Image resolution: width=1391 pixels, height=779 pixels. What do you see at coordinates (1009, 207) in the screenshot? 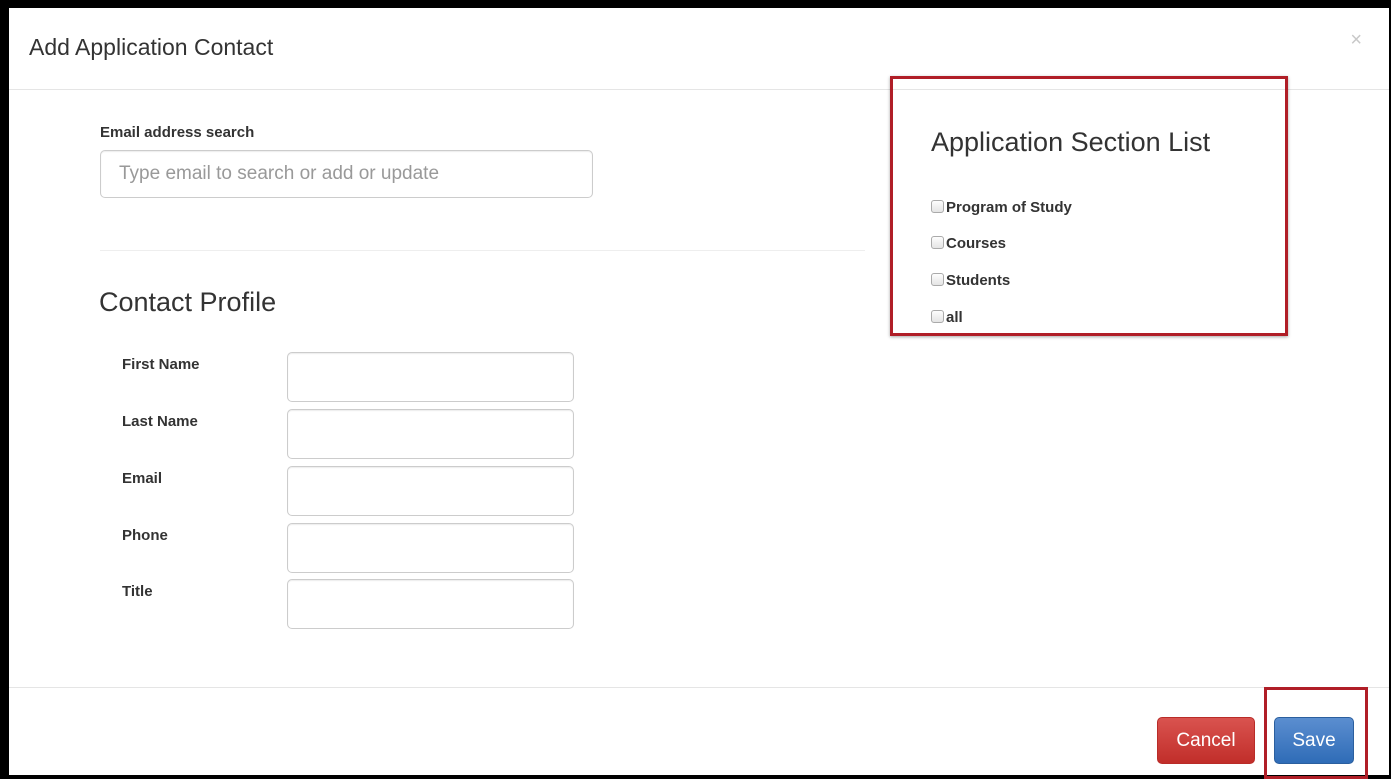
I see `program-of-study-label: Program of Study` at bounding box center [1009, 207].